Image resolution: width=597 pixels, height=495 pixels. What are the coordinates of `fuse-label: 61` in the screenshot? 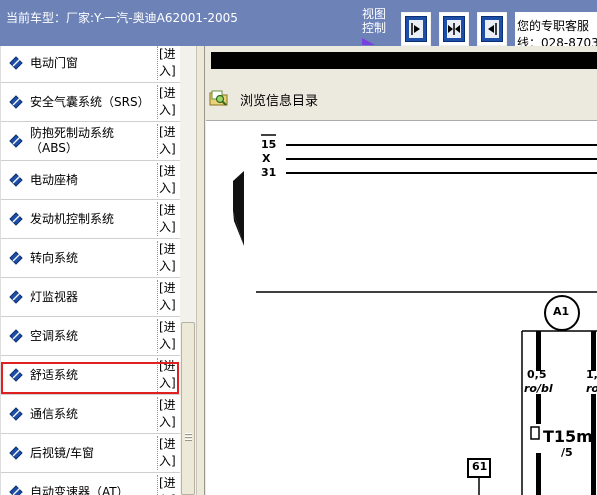 It's located at (480, 466).